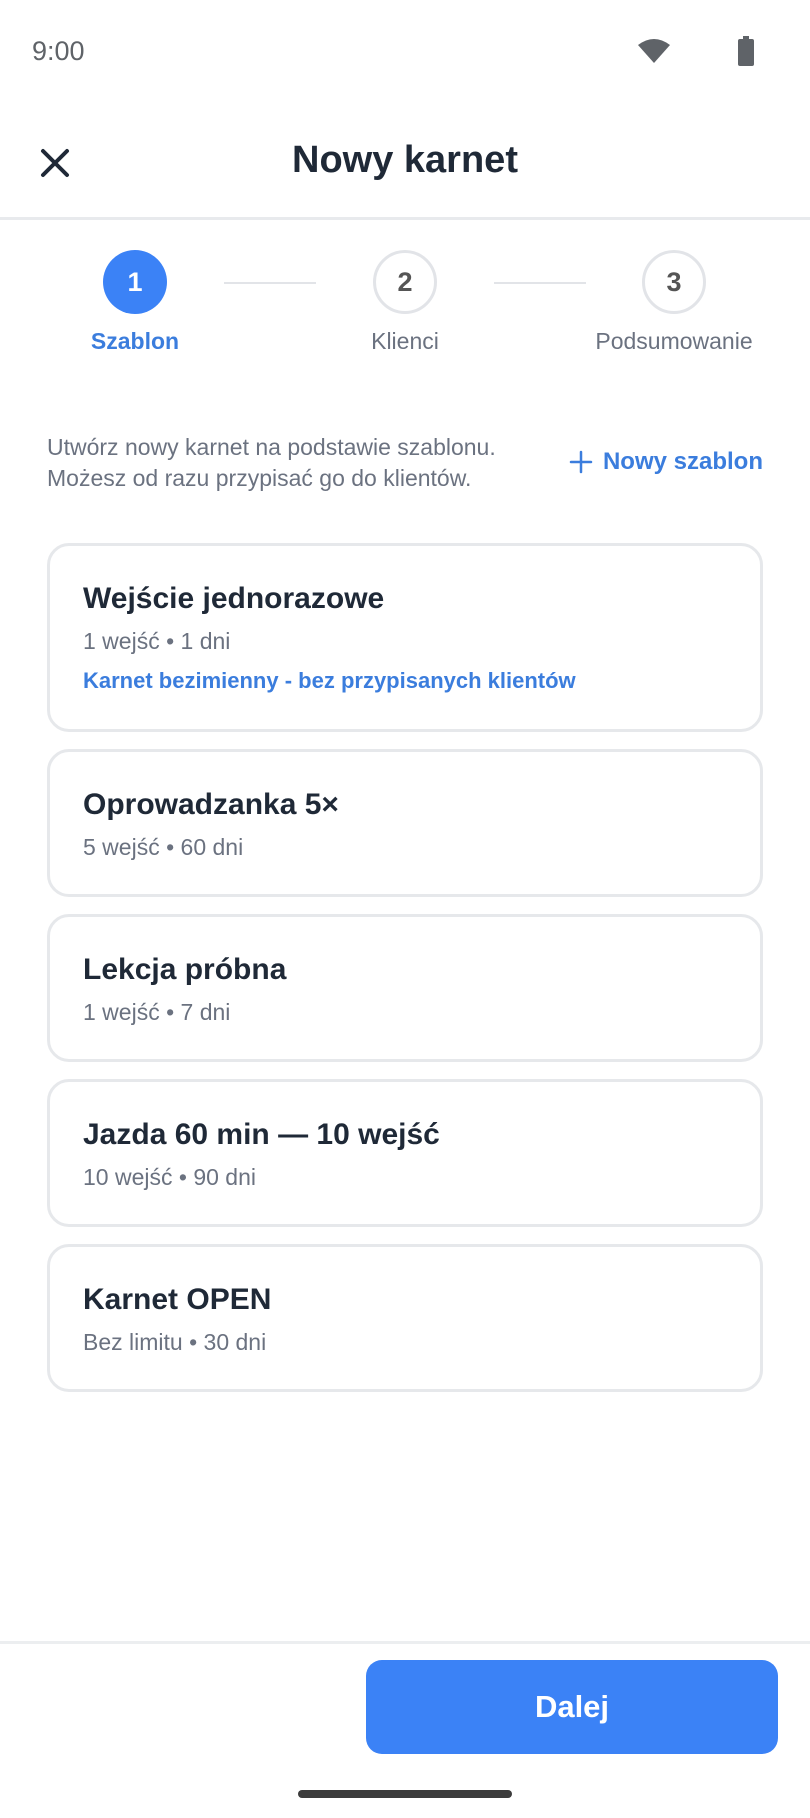 This screenshot has height=1818, width=810. What do you see at coordinates (157, 641) in the screenshot?
I see `template-meta: 1 wejść • 1 dni` at bounding box center [157, 641].